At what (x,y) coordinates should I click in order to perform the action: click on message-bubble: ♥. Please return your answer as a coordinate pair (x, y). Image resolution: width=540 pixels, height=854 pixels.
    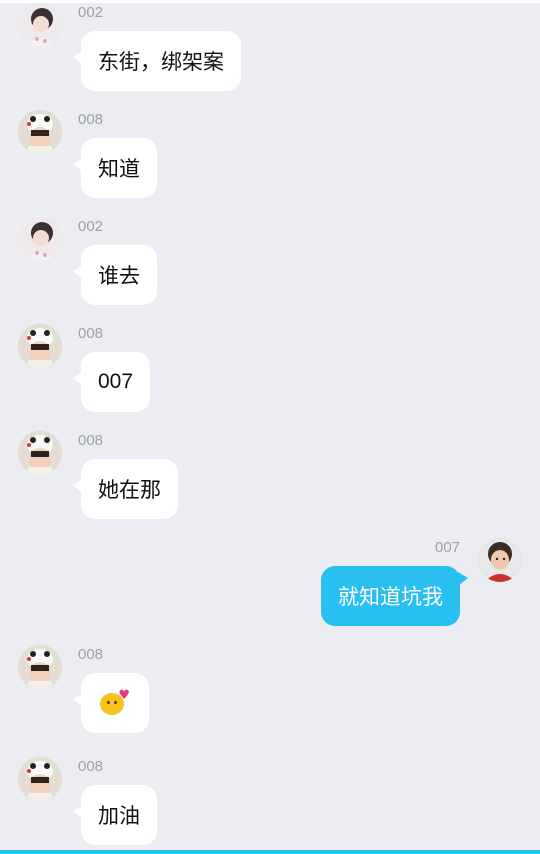
    Looking at the image, I should click on (111, 703).